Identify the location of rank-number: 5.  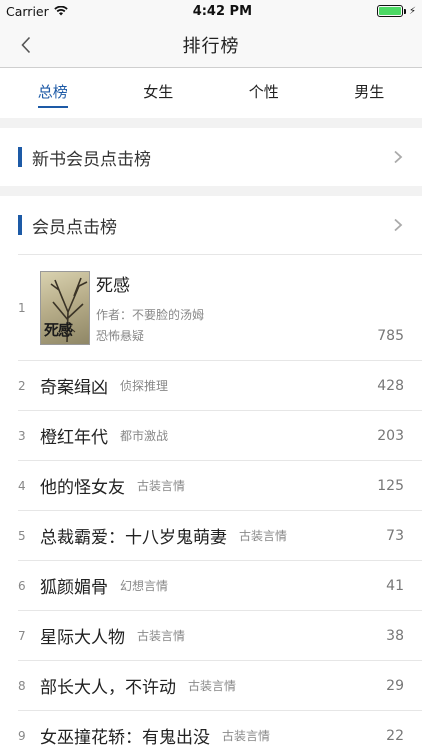
(22, 535).